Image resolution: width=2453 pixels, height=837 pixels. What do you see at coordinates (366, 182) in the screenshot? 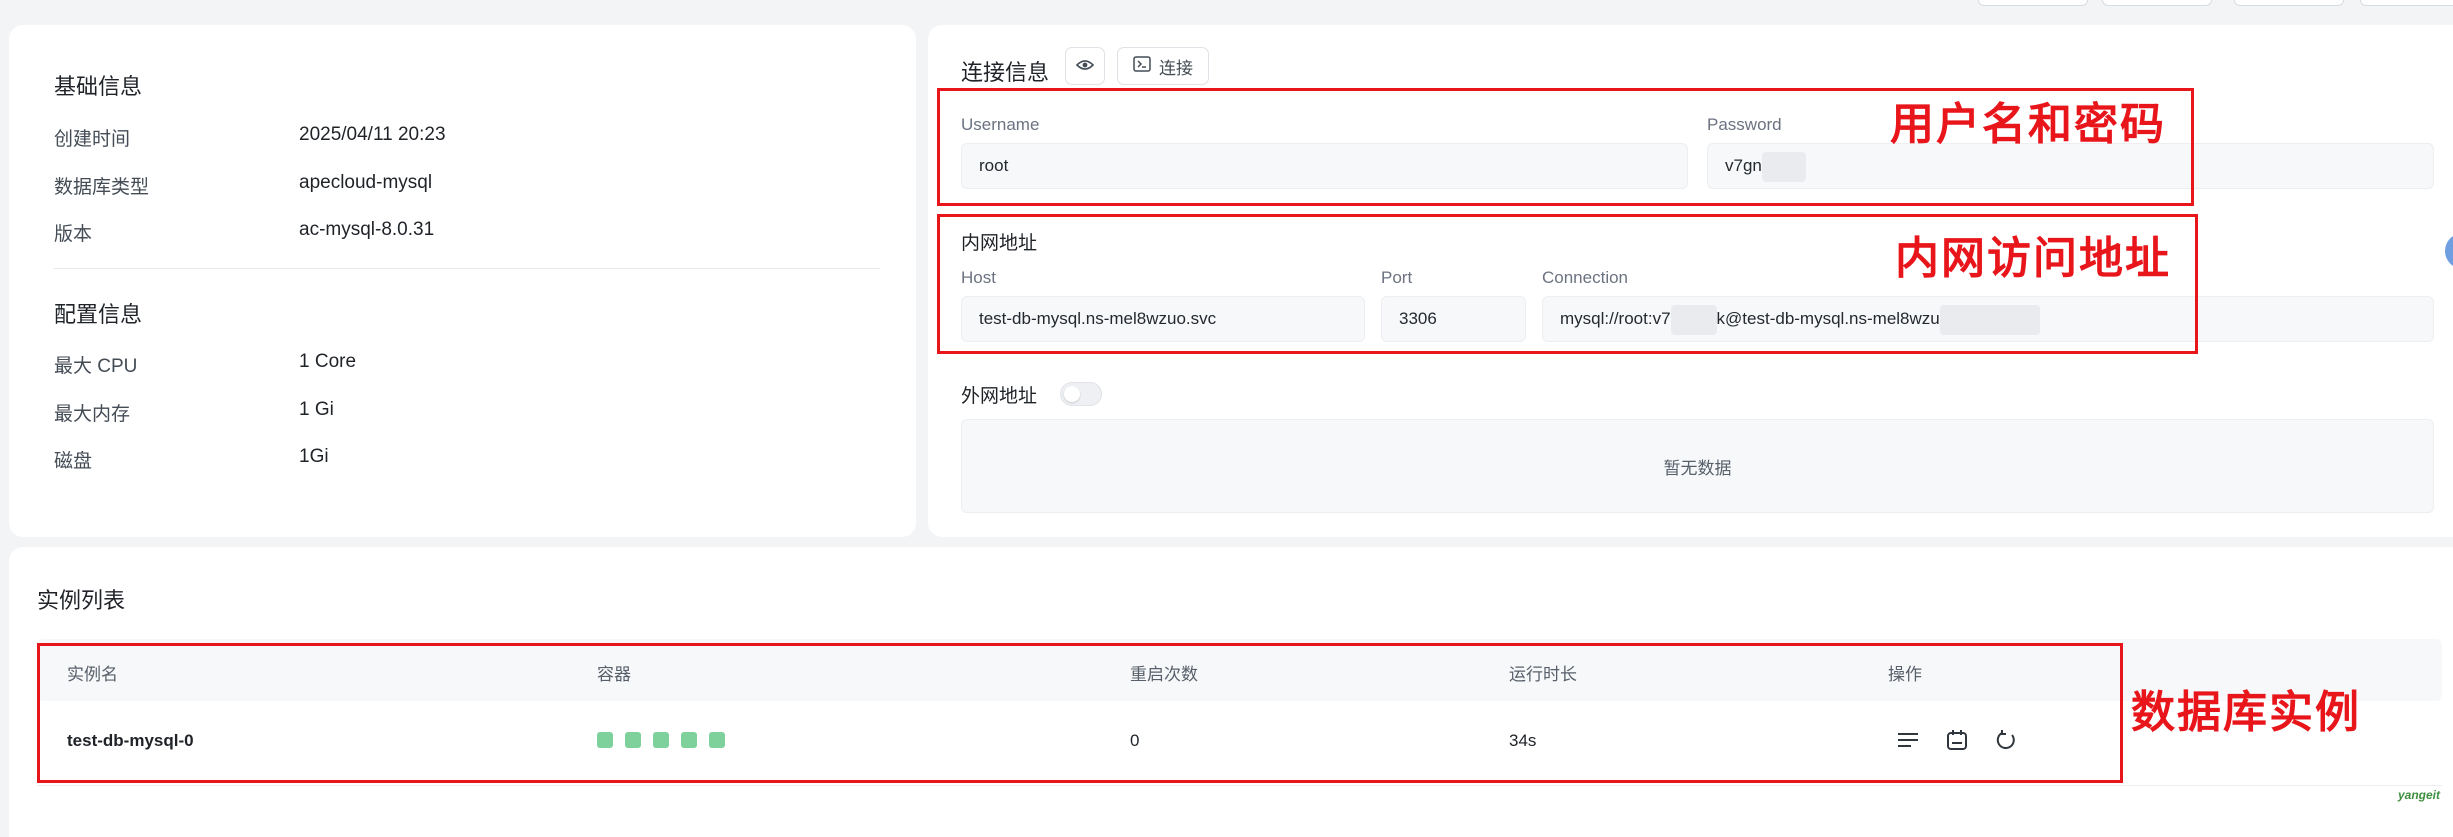
I see `db-type-value: apecloud-mysql` at bounding box center [366, 182].